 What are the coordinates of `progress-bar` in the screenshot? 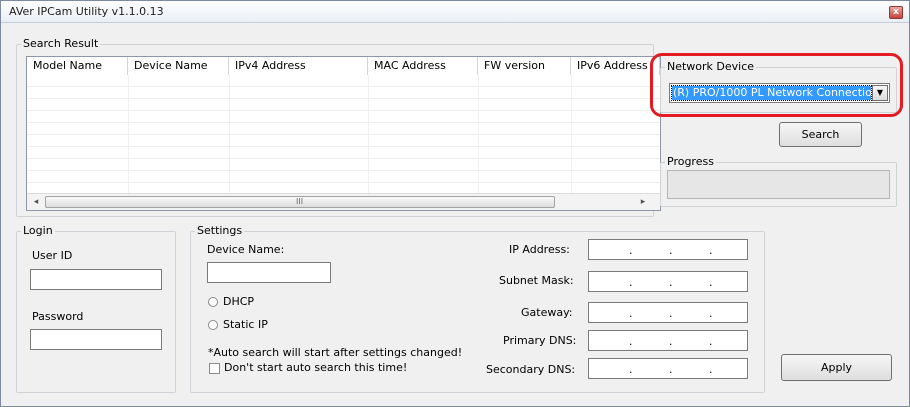 It's located at (778, 184).